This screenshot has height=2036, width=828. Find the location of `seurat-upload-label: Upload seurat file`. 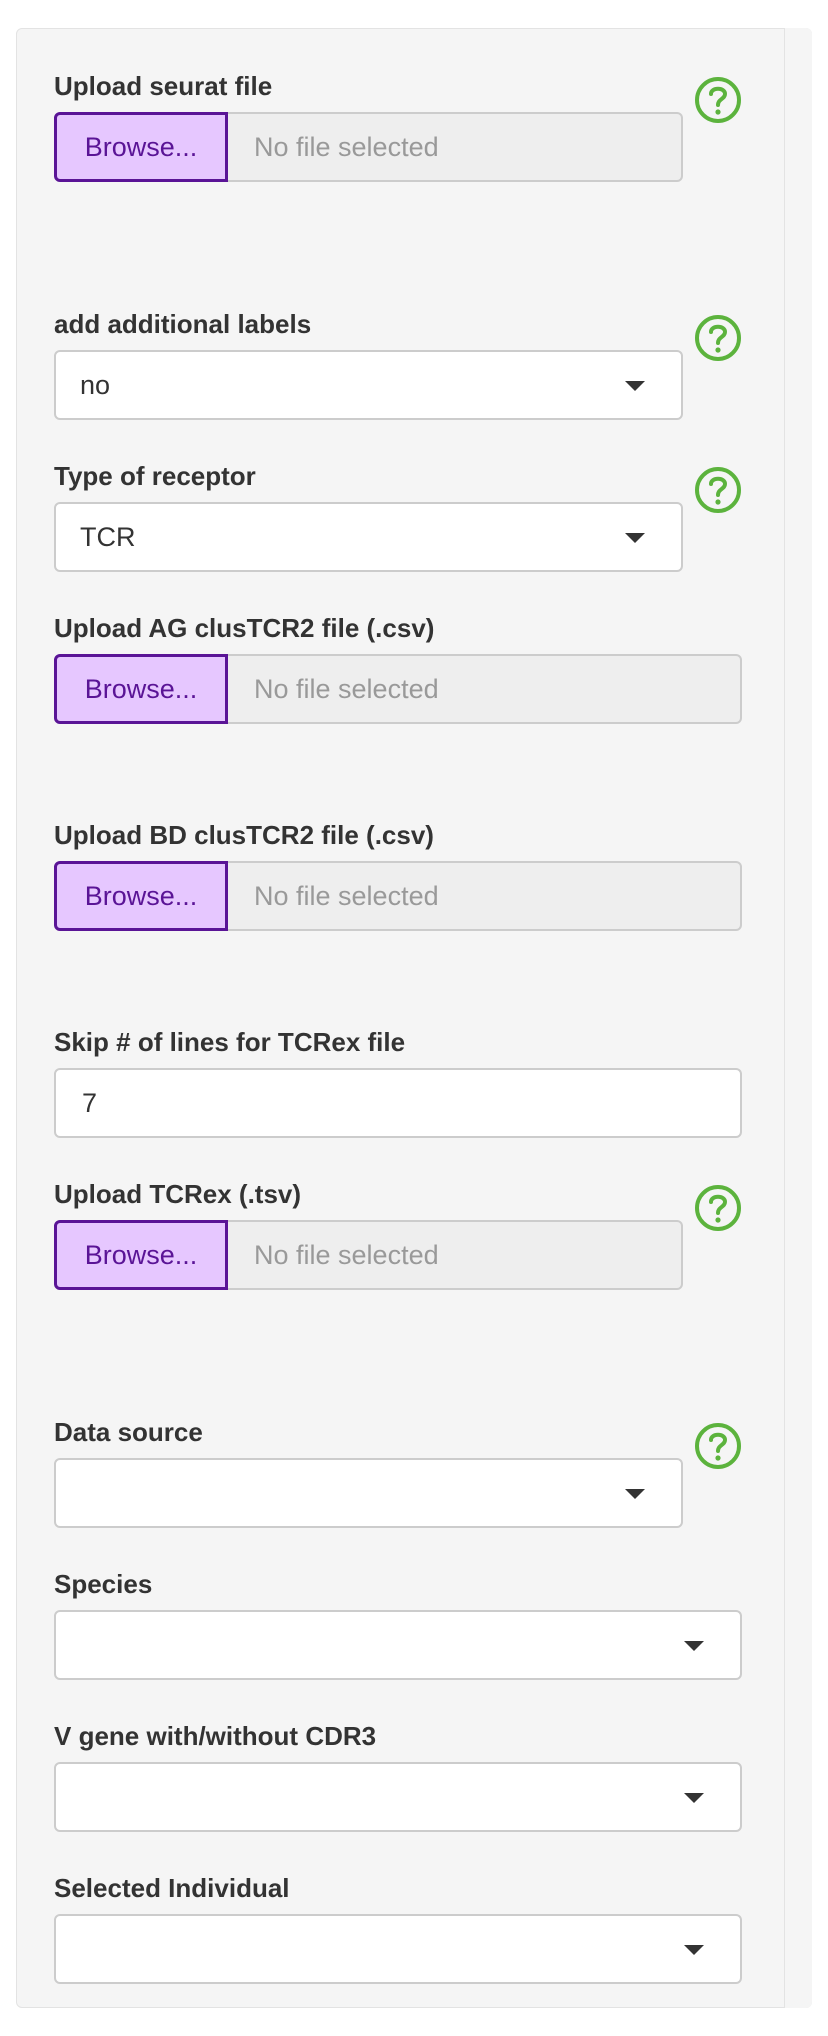

seurat-upload-label: Upload seurat file is located at coordinates (163, 86).